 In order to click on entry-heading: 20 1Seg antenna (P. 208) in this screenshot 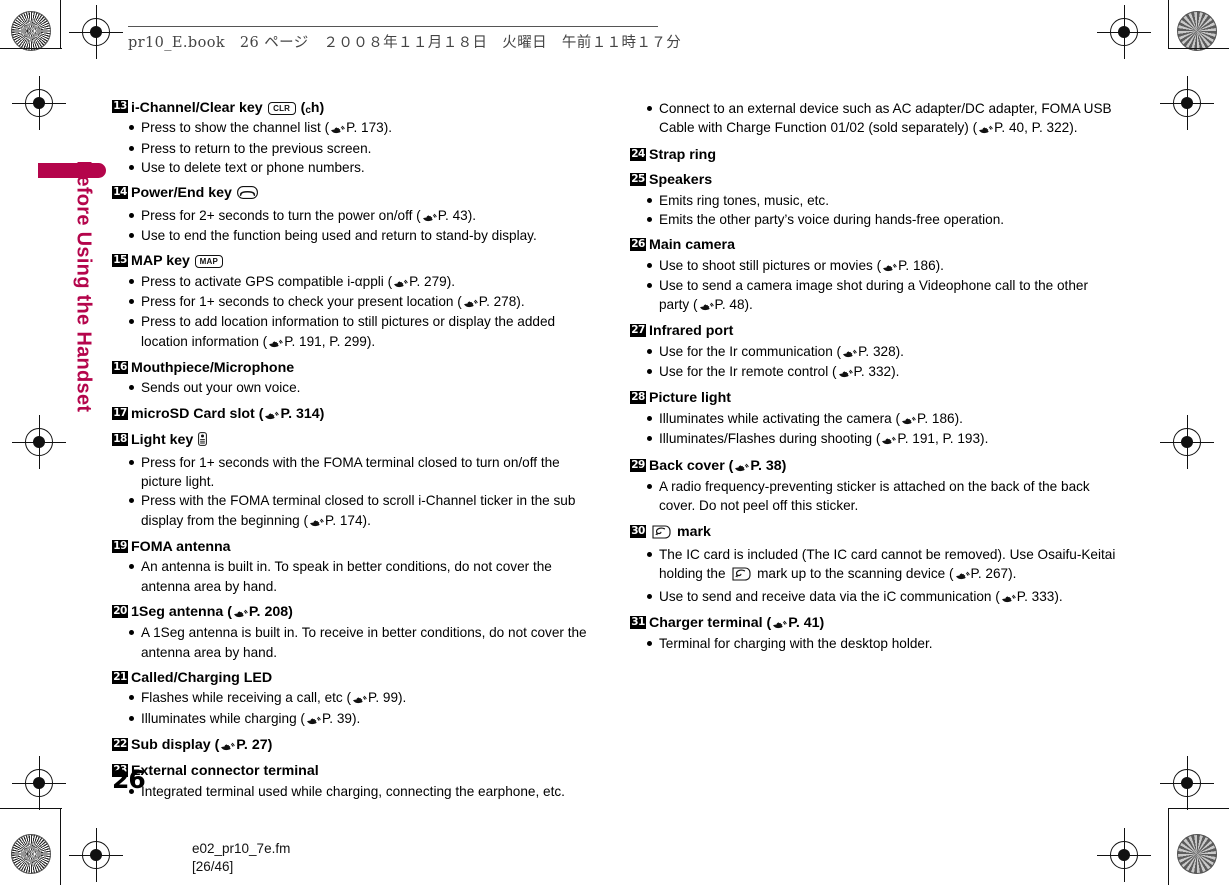, I will do `click(357, 612)`.